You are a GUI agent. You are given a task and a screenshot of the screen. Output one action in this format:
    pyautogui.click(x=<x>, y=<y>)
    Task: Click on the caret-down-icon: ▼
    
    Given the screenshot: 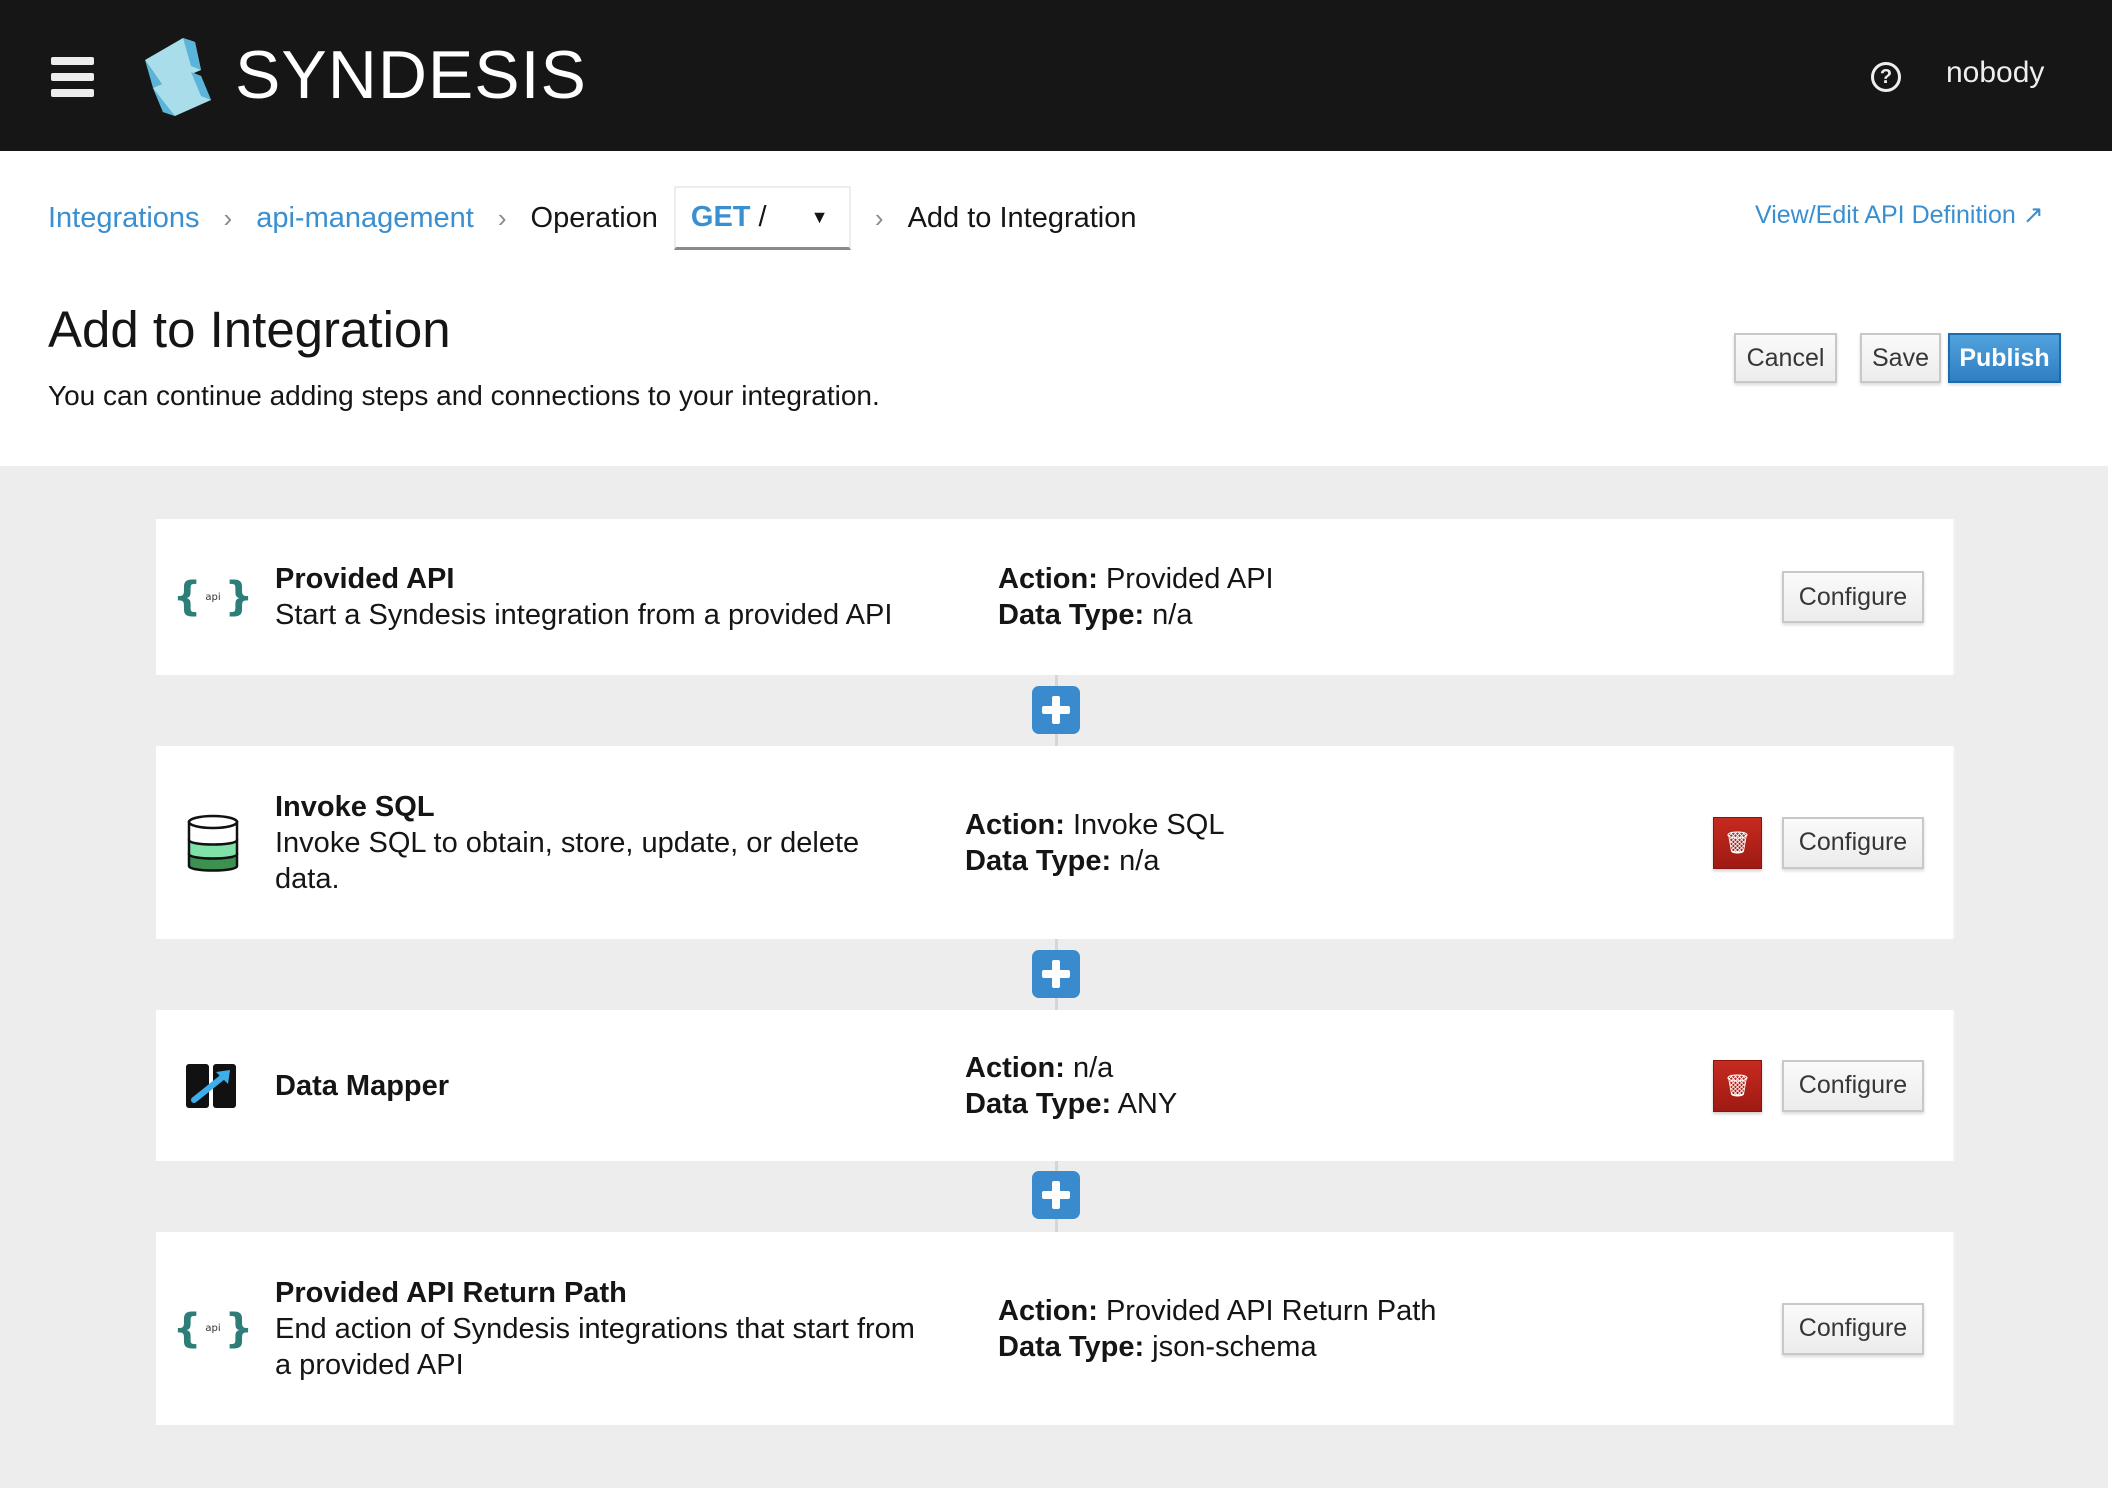 What is the action you would take?
    pyautogui.click(x=819, y=217)
    